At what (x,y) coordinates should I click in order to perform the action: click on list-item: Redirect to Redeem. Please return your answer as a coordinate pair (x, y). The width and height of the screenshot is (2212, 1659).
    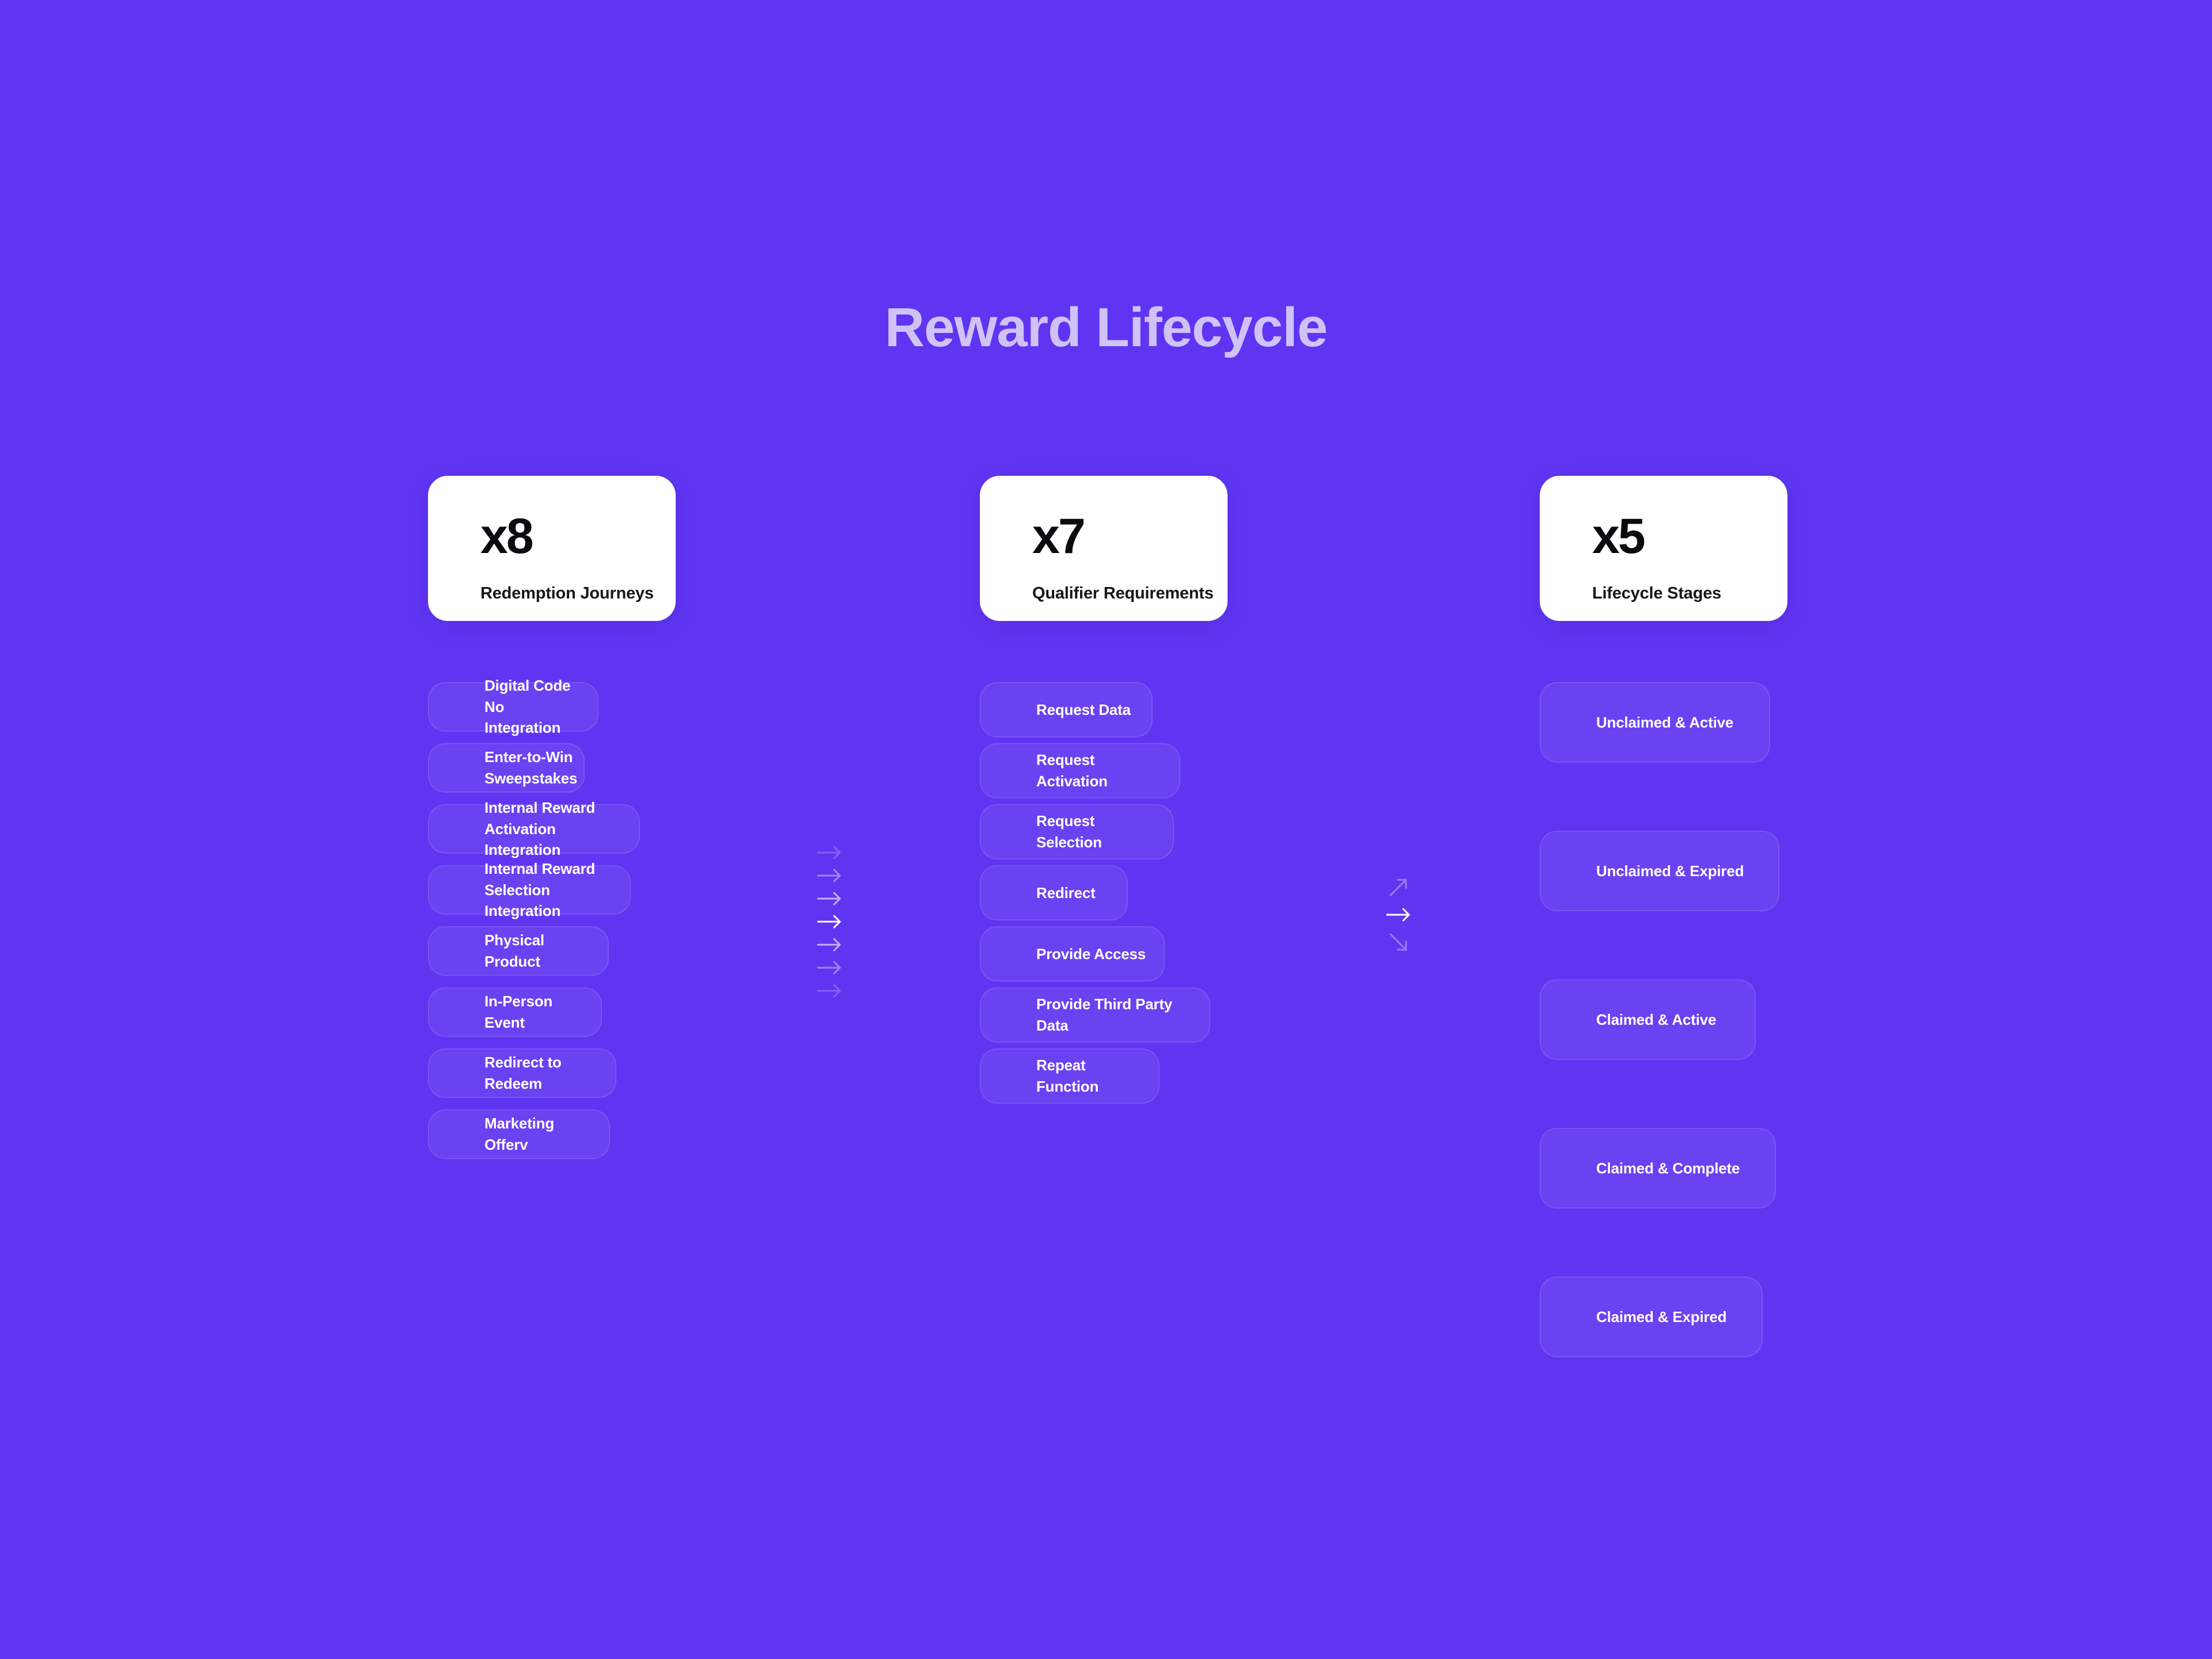
    Looking at the image, I should click on (522, 1073).